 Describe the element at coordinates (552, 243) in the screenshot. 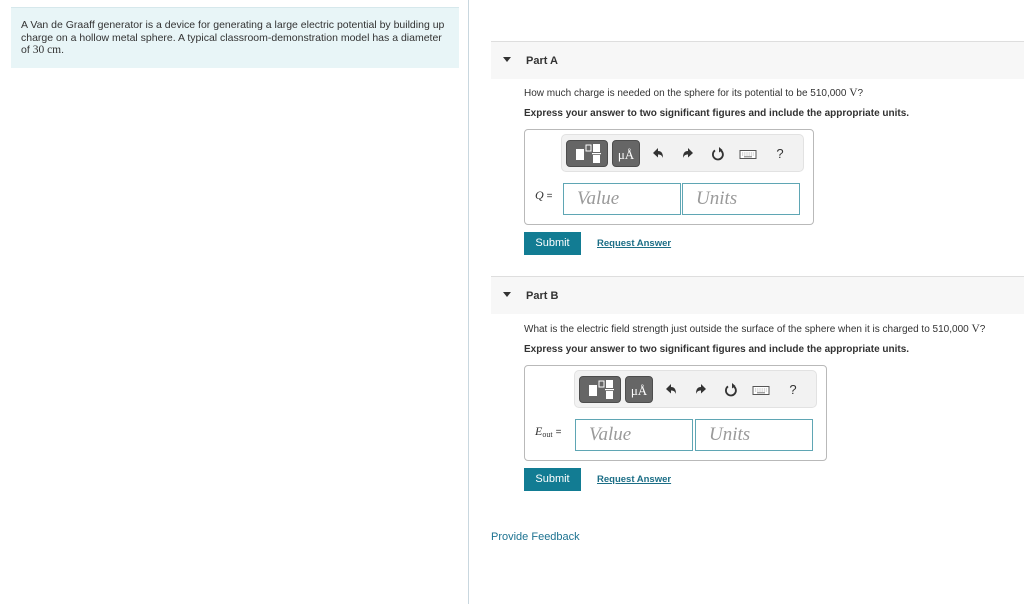

I see `part-a-submit-button: Submit` at that location.